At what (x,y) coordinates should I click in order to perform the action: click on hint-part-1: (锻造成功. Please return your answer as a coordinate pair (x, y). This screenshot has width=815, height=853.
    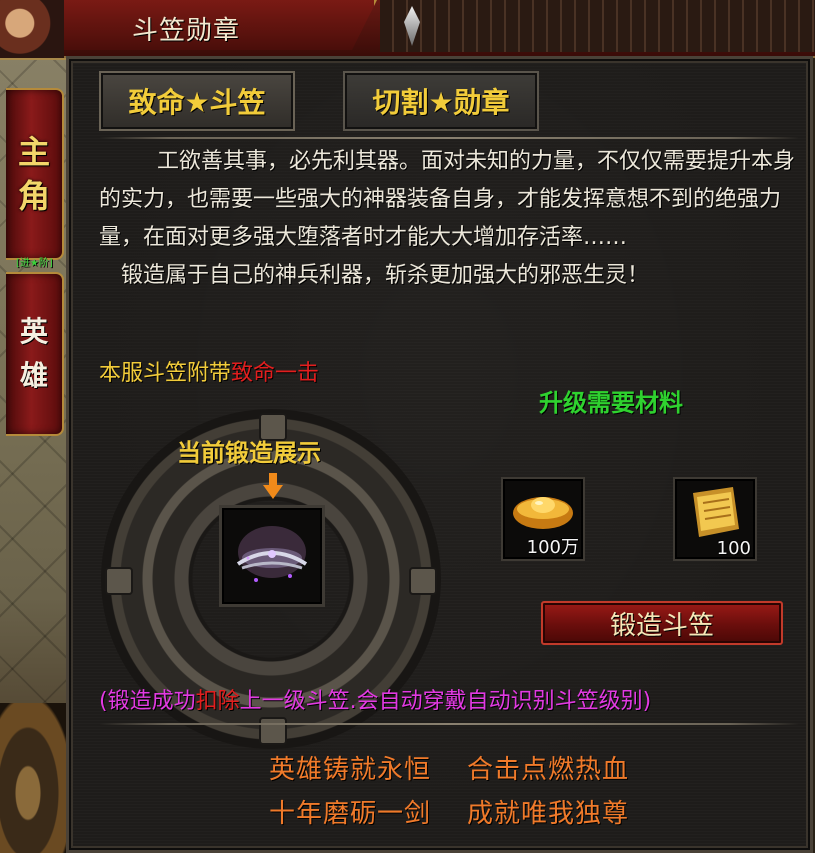
    Looking at the image, I should click on (147, 701).